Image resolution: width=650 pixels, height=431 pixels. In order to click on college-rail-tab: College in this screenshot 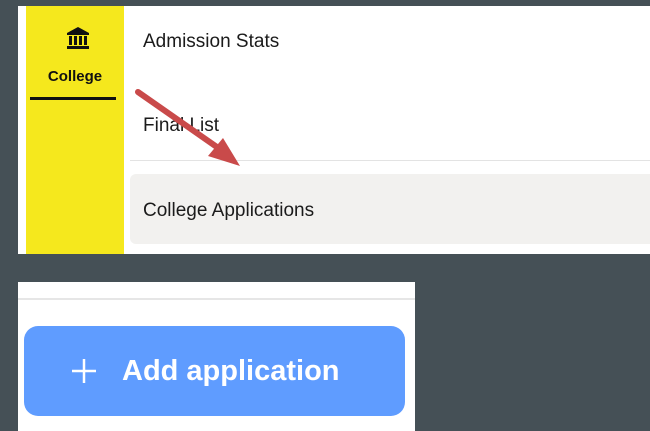, I will do `click(75, 130)`.